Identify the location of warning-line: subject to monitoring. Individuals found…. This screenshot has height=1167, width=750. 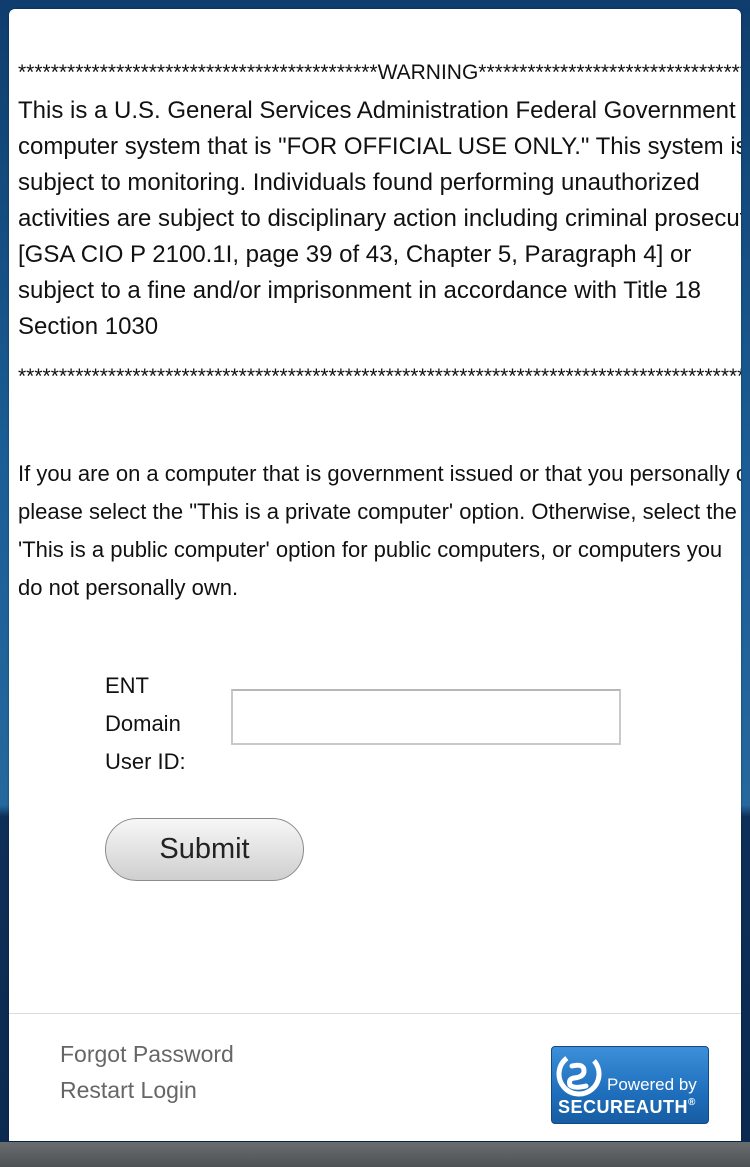
(359, 182).